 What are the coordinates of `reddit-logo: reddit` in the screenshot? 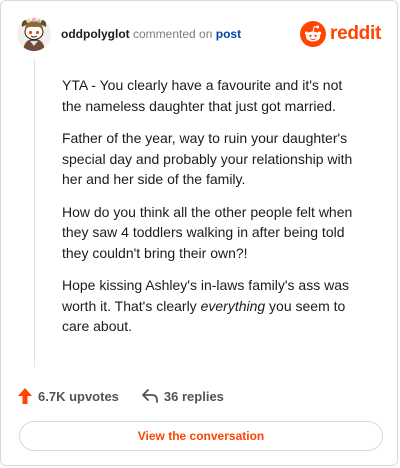 It's located at (340, 34).